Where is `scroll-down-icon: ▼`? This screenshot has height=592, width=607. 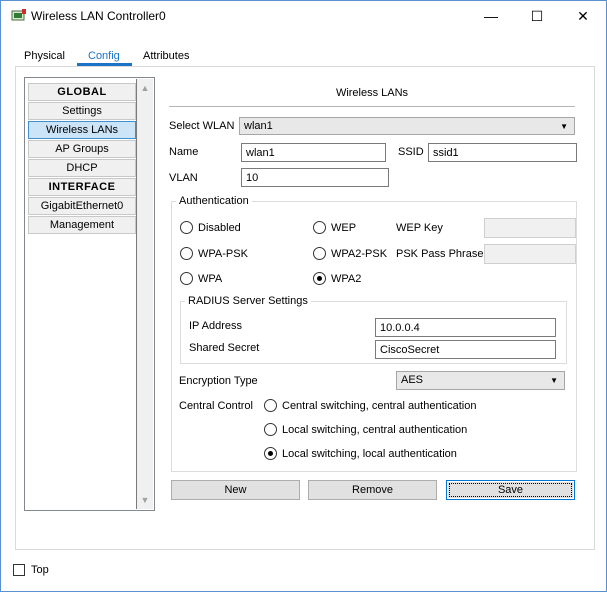
scroll-down-icon: ▼ is located at coordinates (145, 500).